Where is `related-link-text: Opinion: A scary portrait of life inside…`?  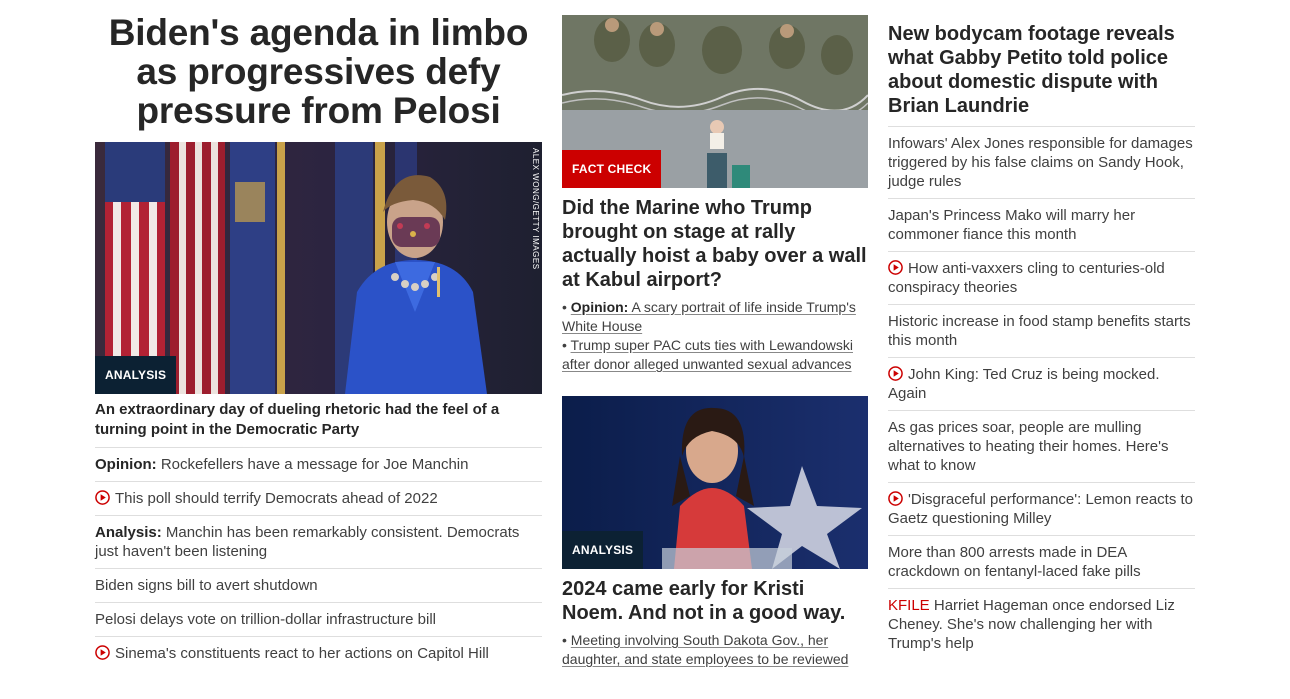 related-link-text: Opinion: A scary portrait of life inside… is located at coordinates (709, 316).